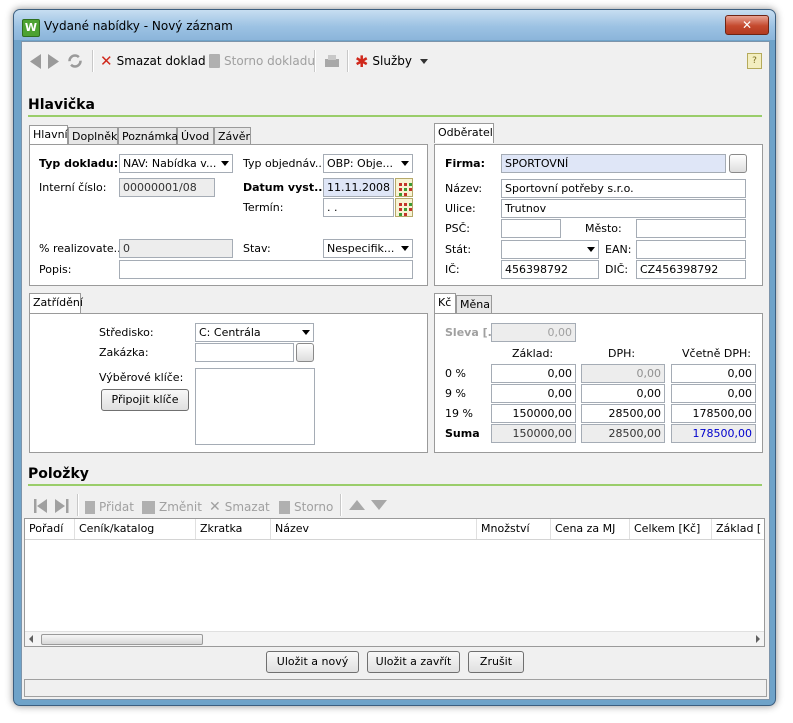 The width and height of the screenshot is (793, 723). I want to click on mesto-label: Město:, so click(603, 228).